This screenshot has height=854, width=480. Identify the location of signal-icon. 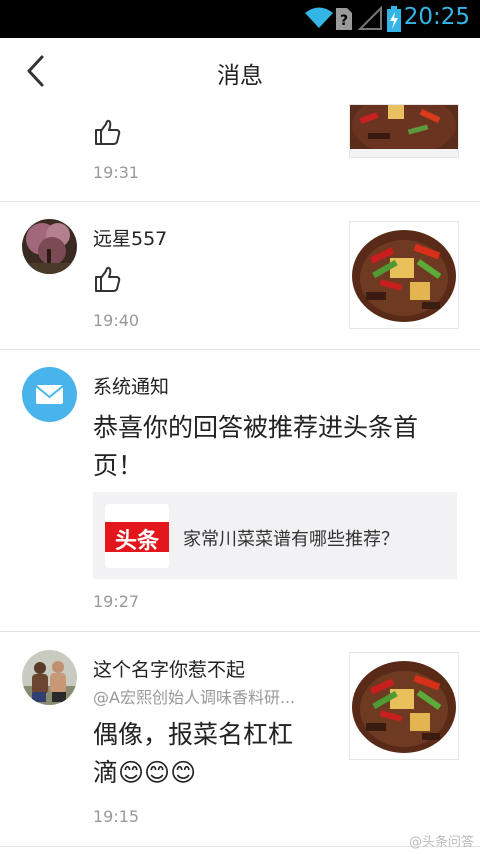
(370, 18).